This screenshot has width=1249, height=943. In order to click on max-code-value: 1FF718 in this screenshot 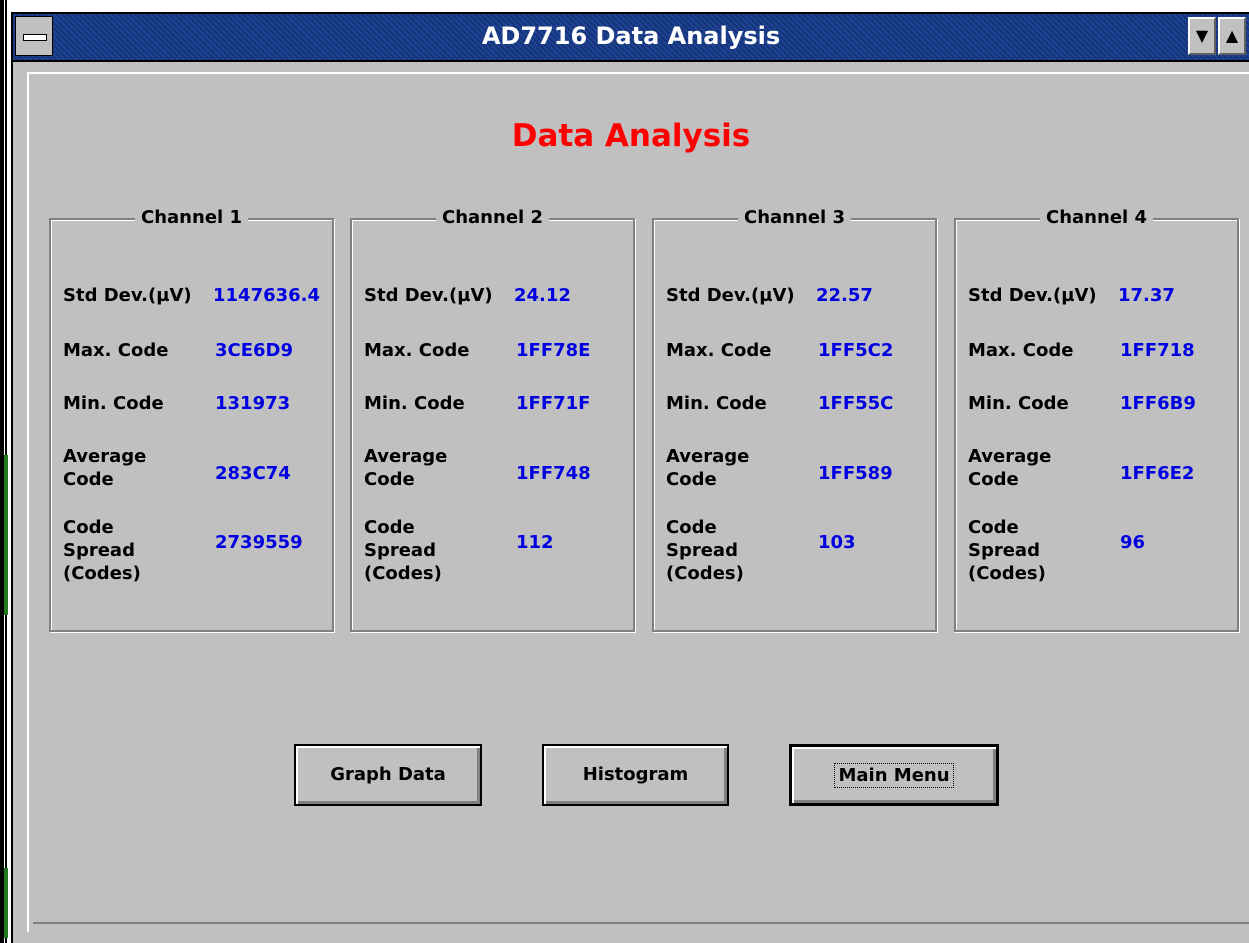, I will do `click(1157, 350)`.